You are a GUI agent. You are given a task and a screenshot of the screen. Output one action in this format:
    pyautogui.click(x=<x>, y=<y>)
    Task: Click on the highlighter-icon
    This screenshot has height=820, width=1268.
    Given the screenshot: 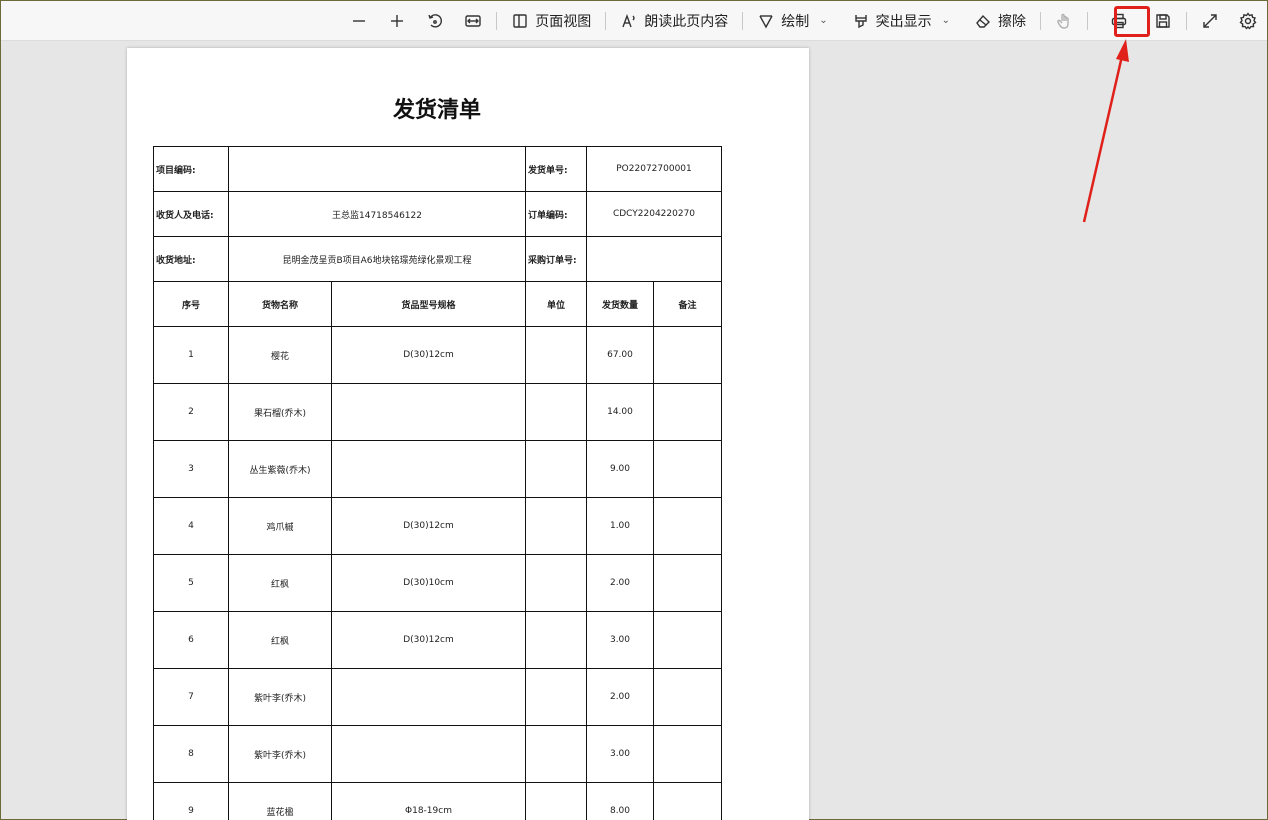 What is the action you would take?
    pyautogui.click(x=860, y=21)
    